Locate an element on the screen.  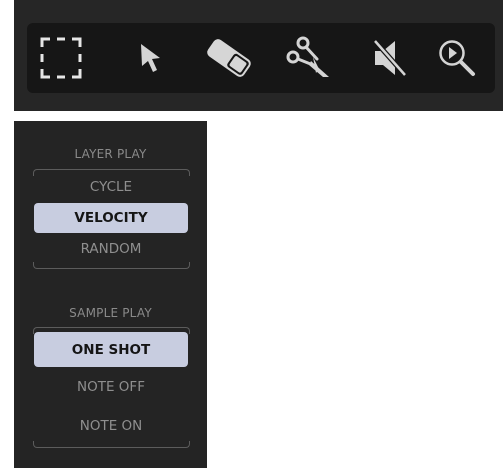
layer-play-bracket-bottom is located at coordinates (111, 265).